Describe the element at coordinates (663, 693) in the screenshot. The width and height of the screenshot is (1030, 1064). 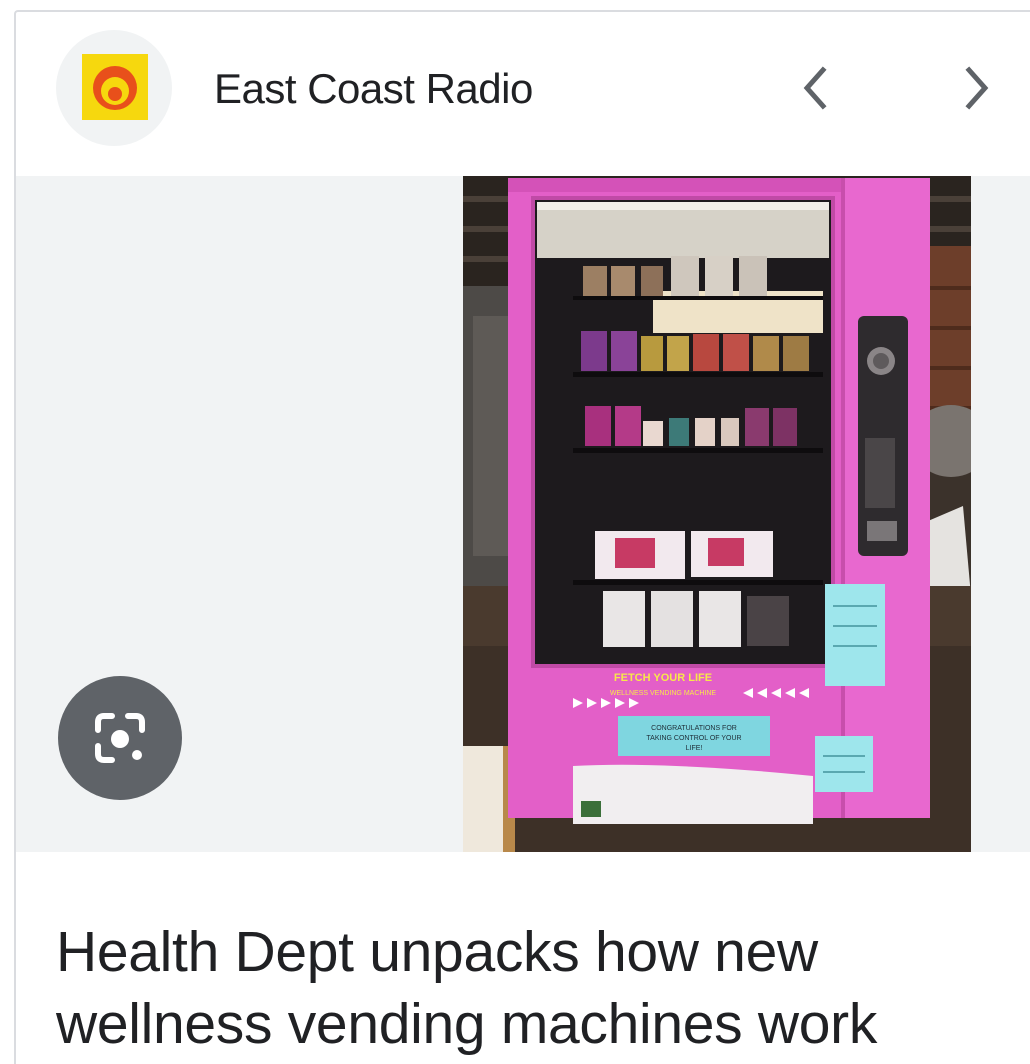
I see `machine-banner-line2: WELLNESS VENDING MACHINE` at that location.